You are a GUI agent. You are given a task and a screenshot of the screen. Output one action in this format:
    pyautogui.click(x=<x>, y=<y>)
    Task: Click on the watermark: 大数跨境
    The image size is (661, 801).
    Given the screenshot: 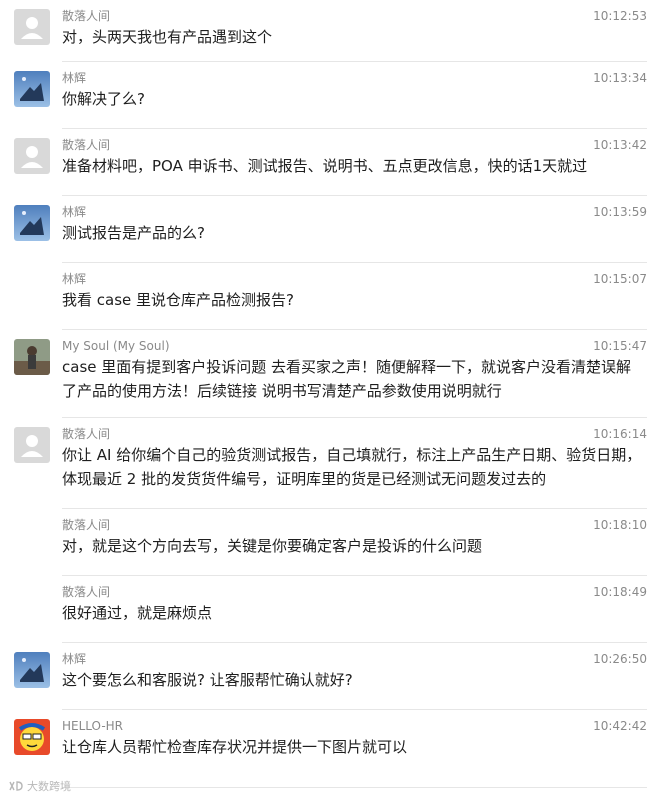 What is the action you would take?
    pyautogui.click(x=39, y=786)
    